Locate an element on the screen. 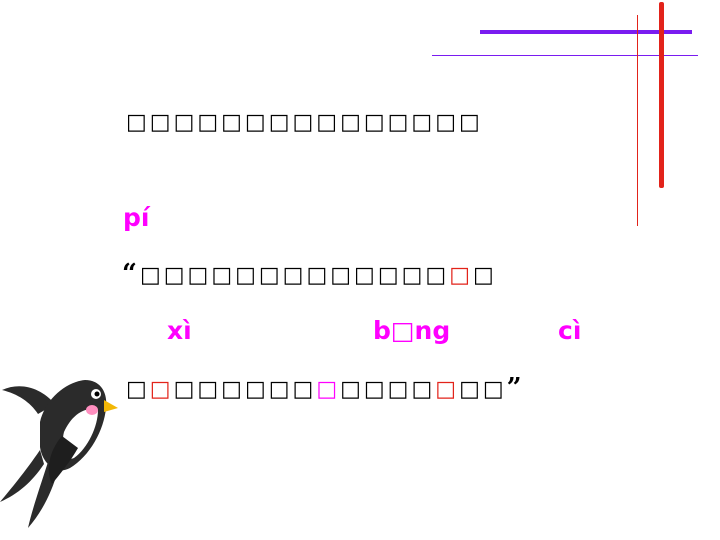 Image resolution: width=720 pixels, height=540 pixels. quote-1-text: □□□□□□□□□□□□□ is located at coordinates (294, 275).